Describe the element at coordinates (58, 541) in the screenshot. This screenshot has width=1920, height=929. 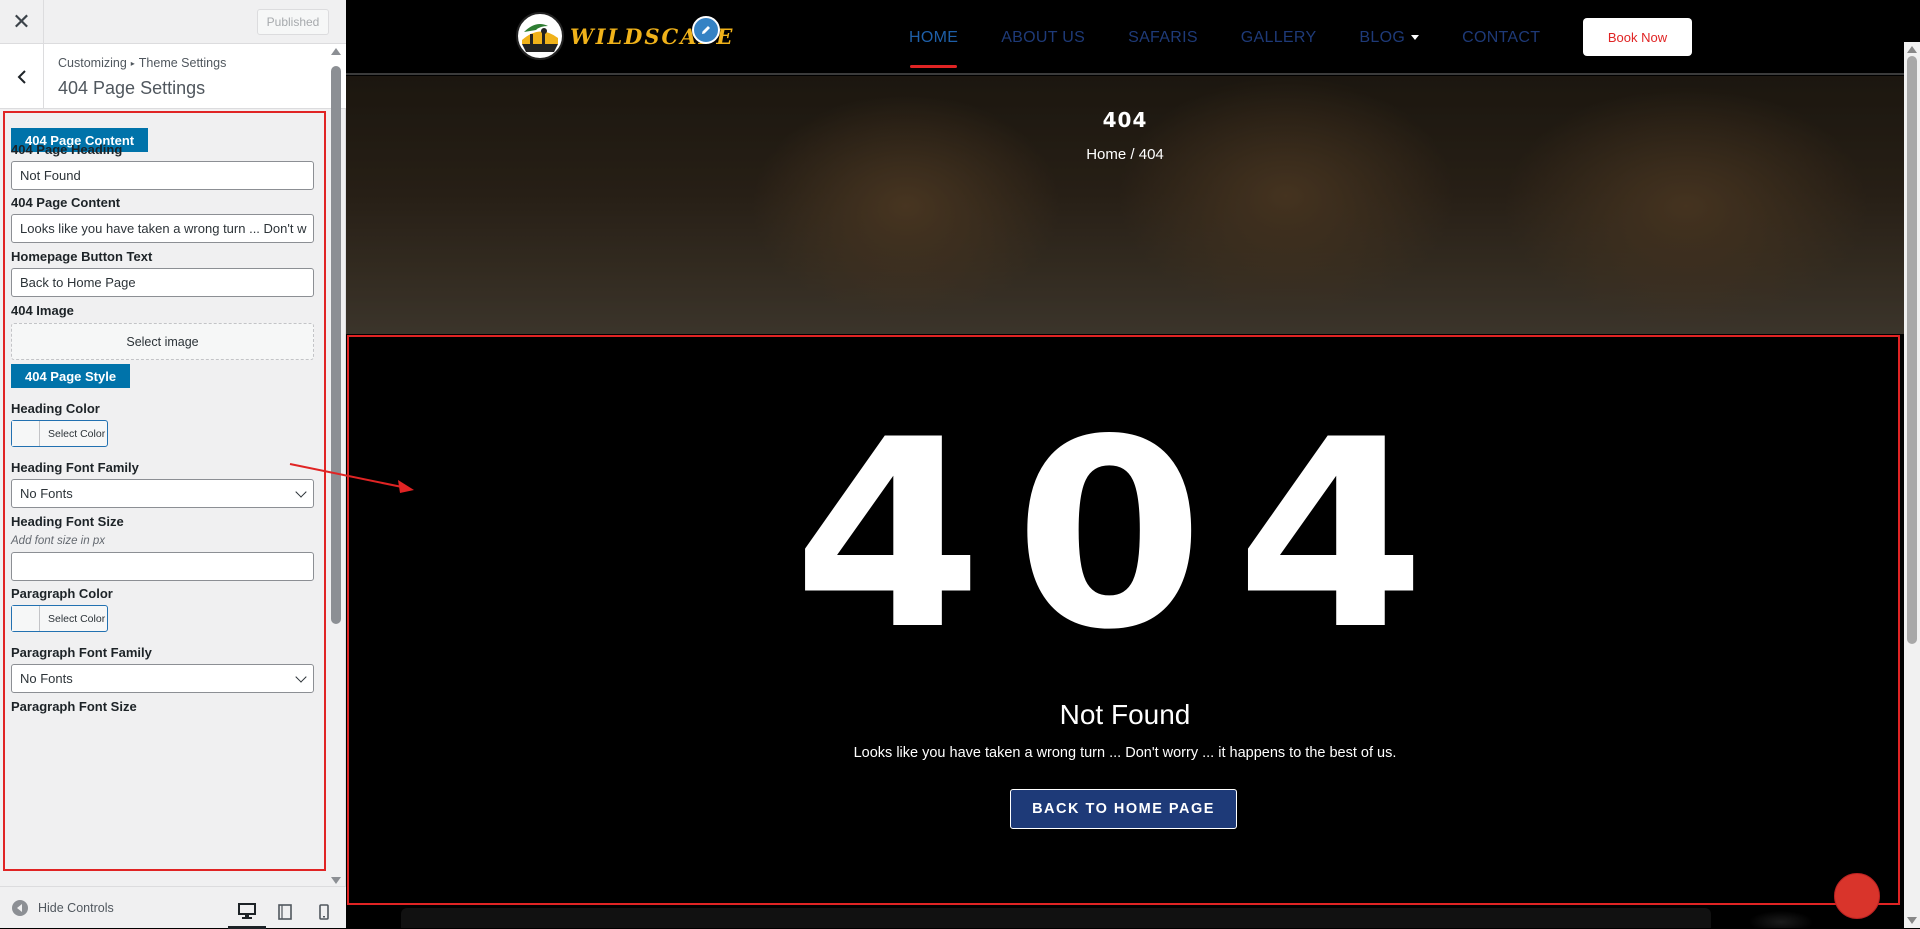
I see `heading-font-size-description: Add font size in px` at that location.